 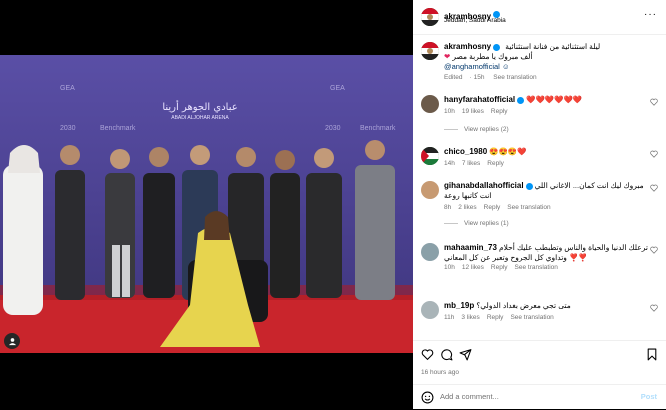 I want to click on caption-username: akramhosny, so click(x=467, y=46).